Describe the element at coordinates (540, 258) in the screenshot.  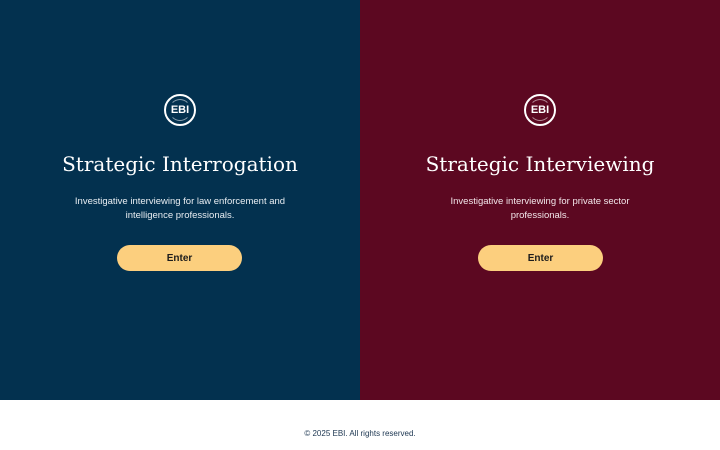
I see `interviewing-enter-button: Enter` at that location.